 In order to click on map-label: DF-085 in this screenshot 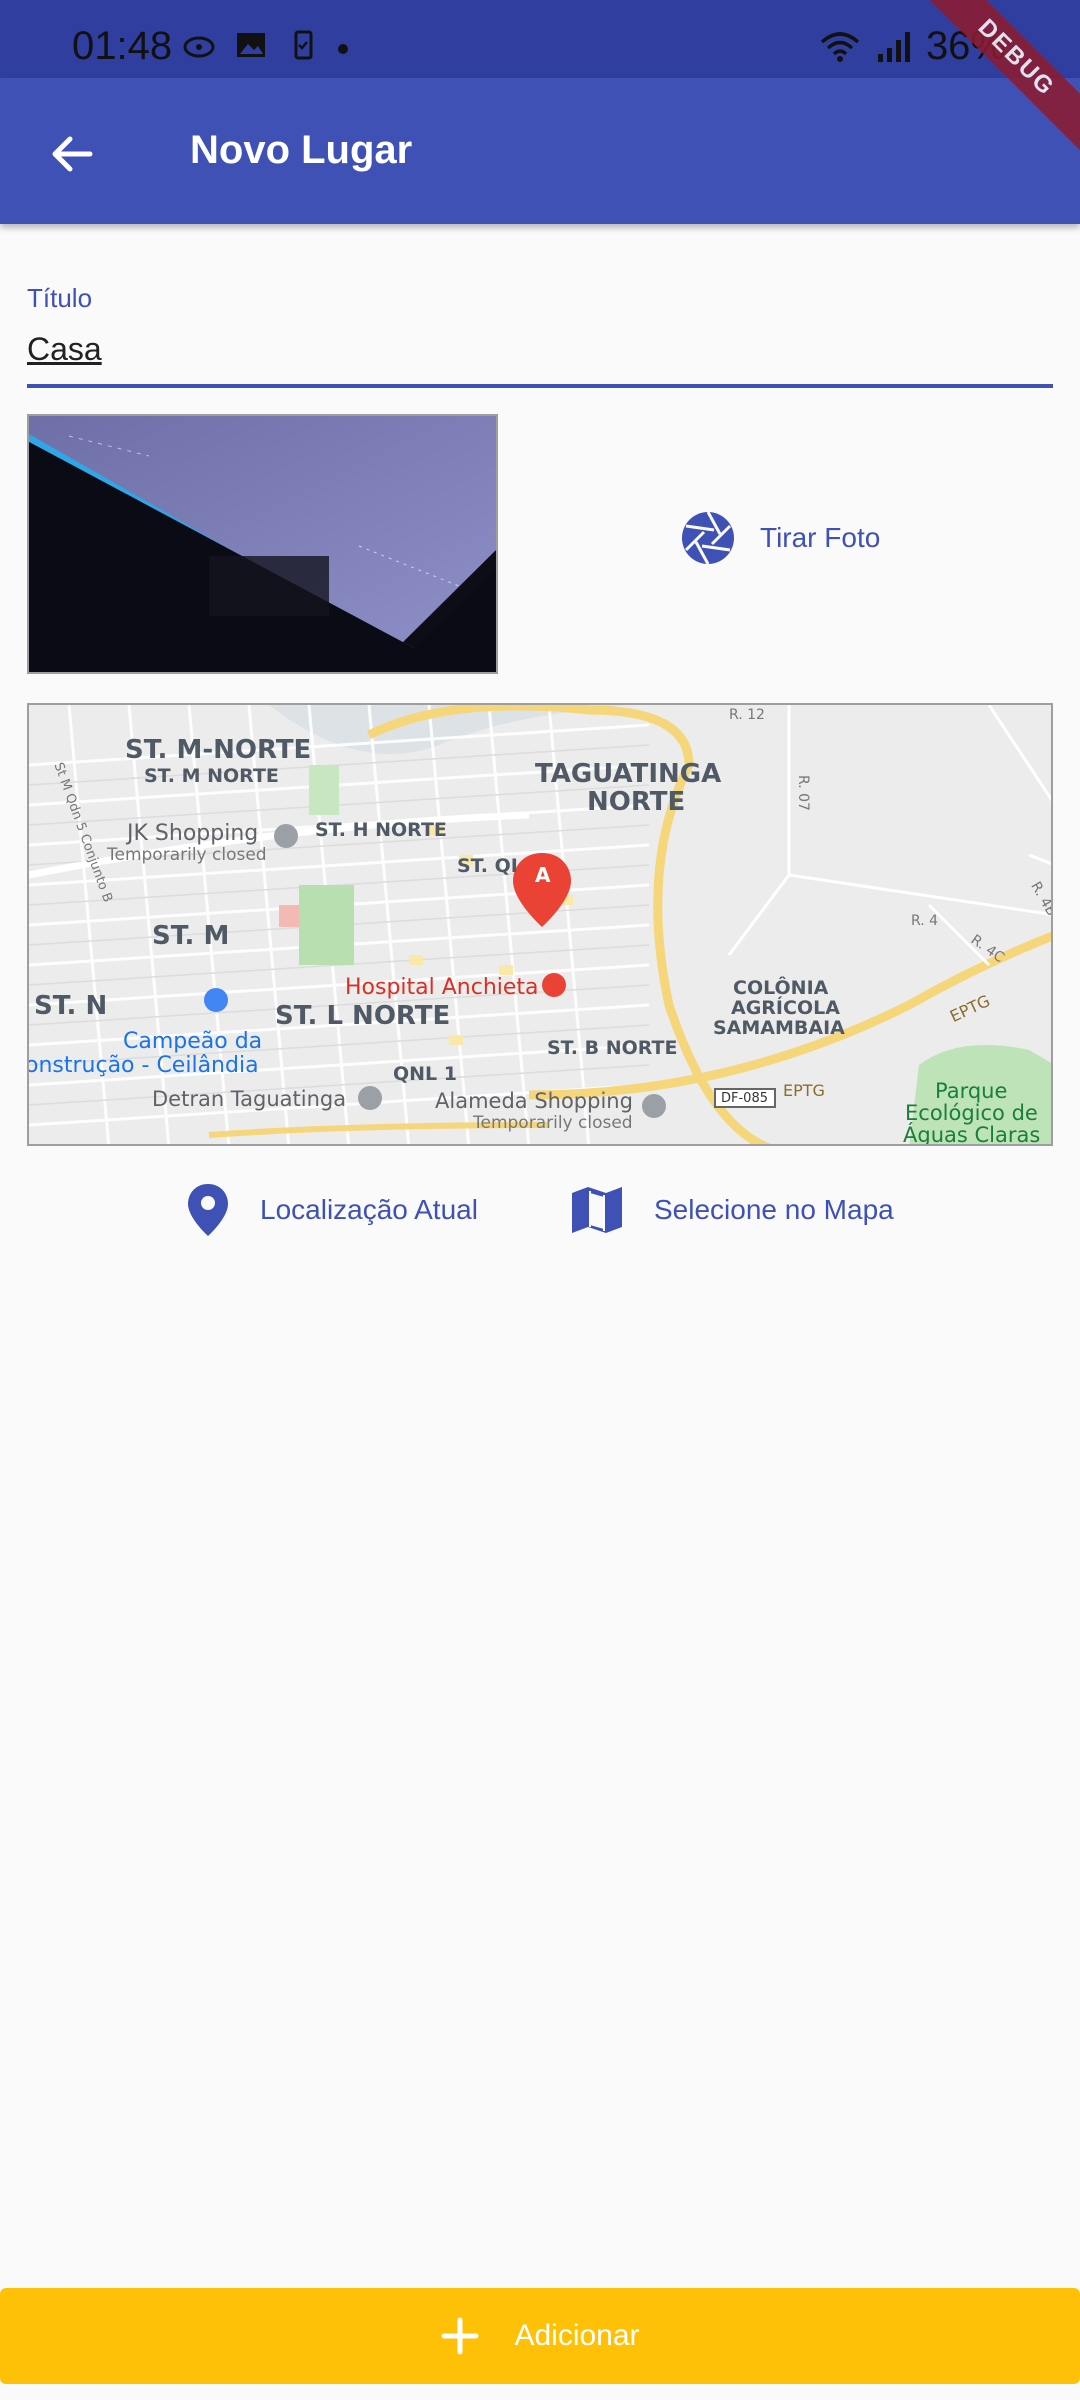, I will do `click(744, 1098)`.